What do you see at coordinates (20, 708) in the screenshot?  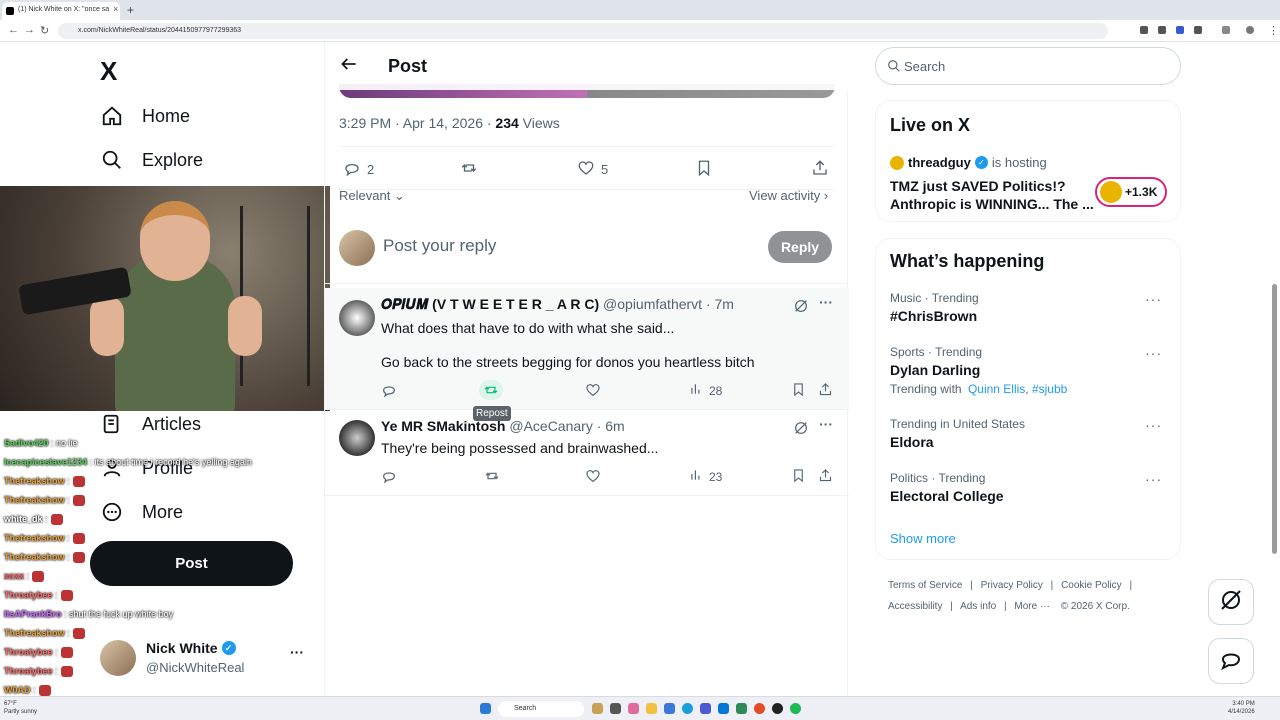 I see `weather-widget: 67°F Partly sunny` at bounding box center [20, 708].